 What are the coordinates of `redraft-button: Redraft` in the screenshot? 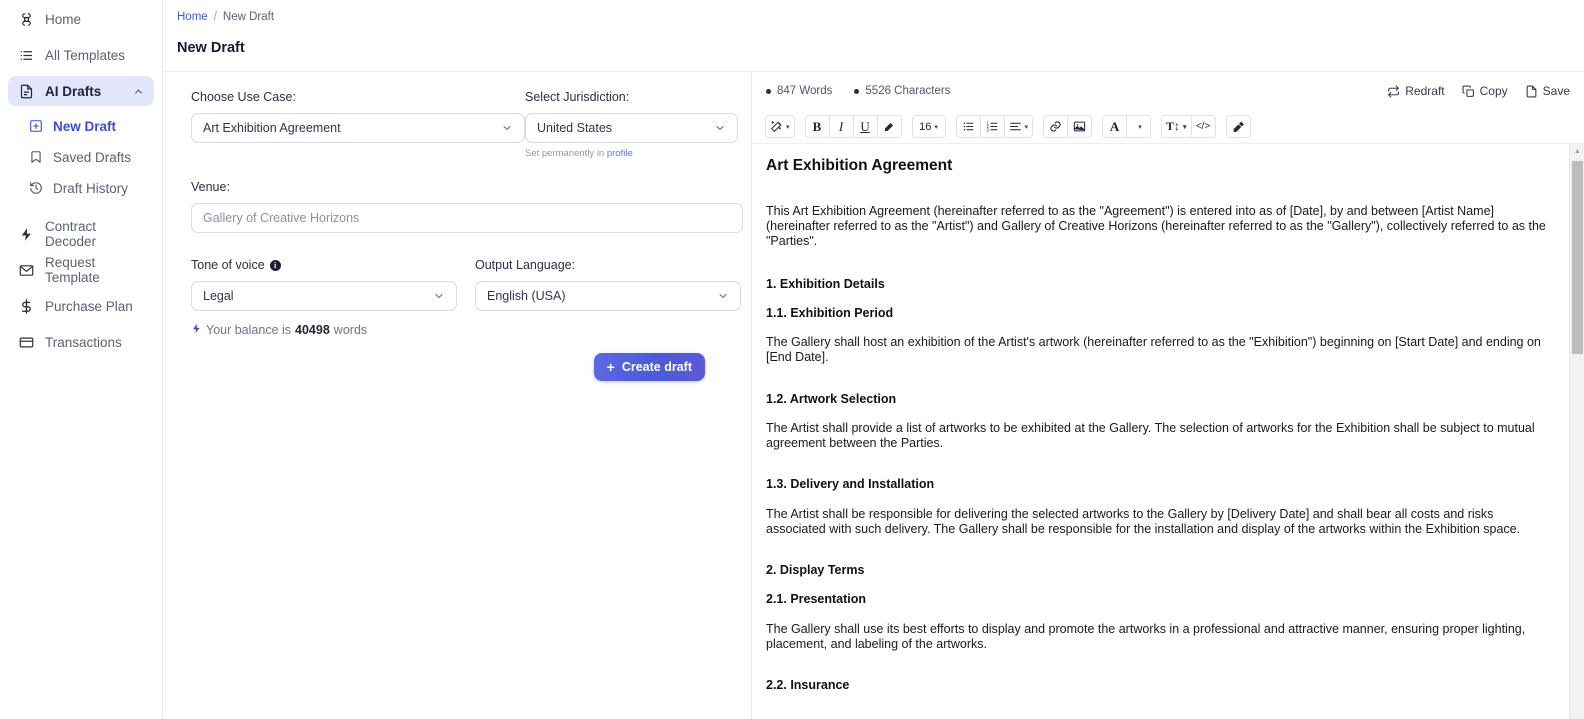 It's located at (1416, 91).